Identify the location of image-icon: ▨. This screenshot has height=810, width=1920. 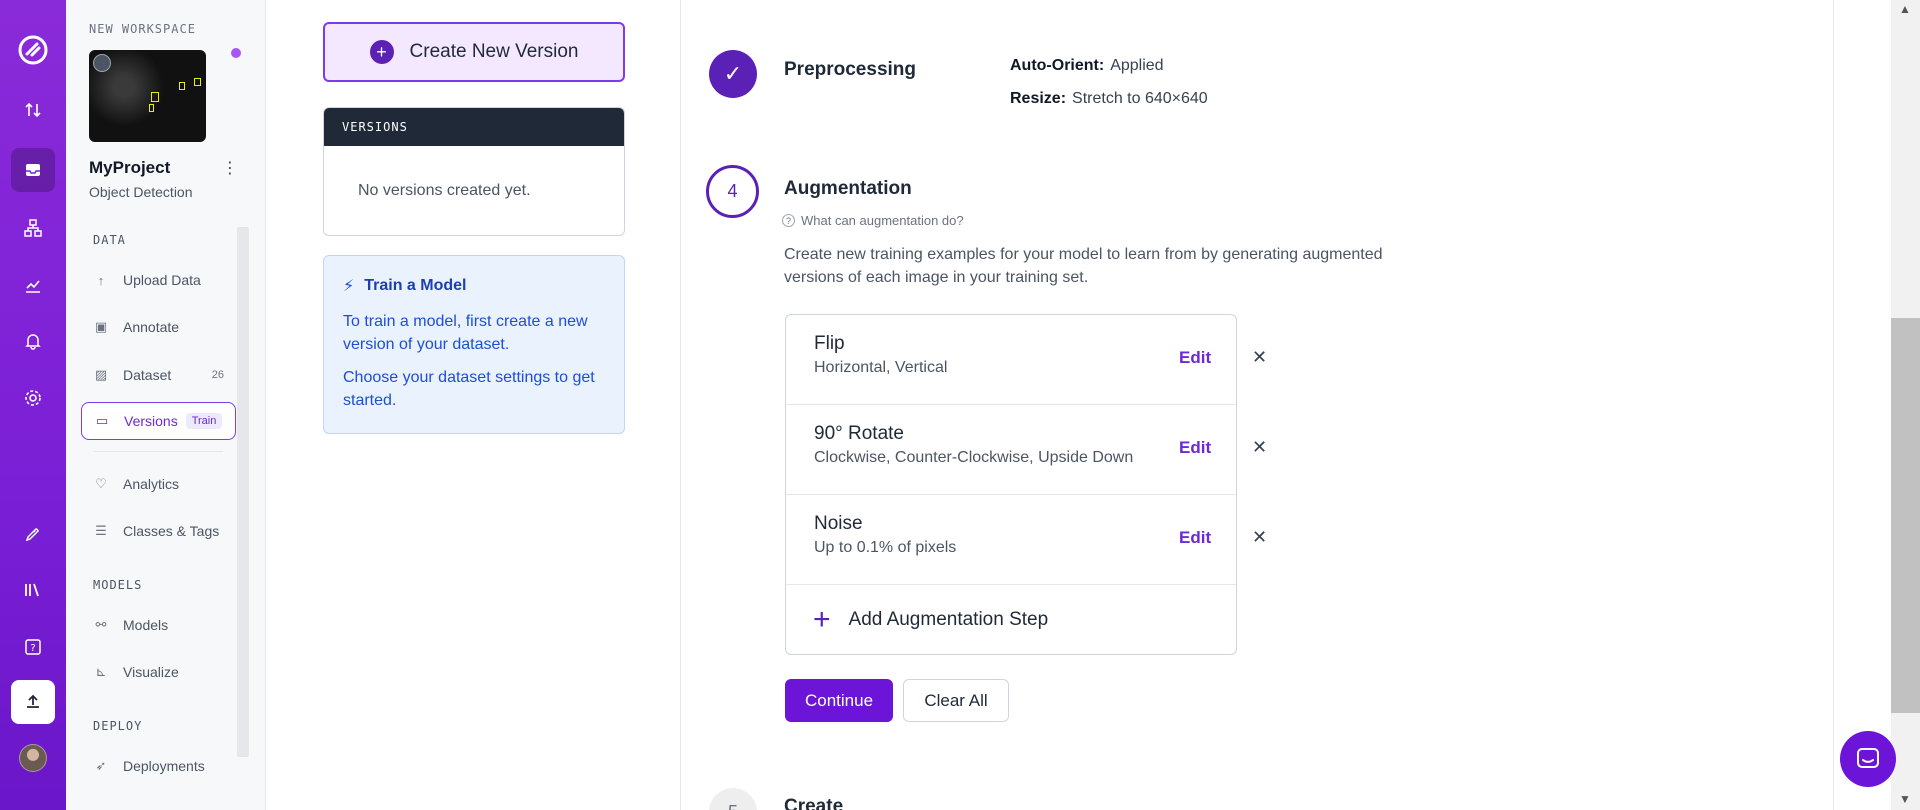
(101, 374).